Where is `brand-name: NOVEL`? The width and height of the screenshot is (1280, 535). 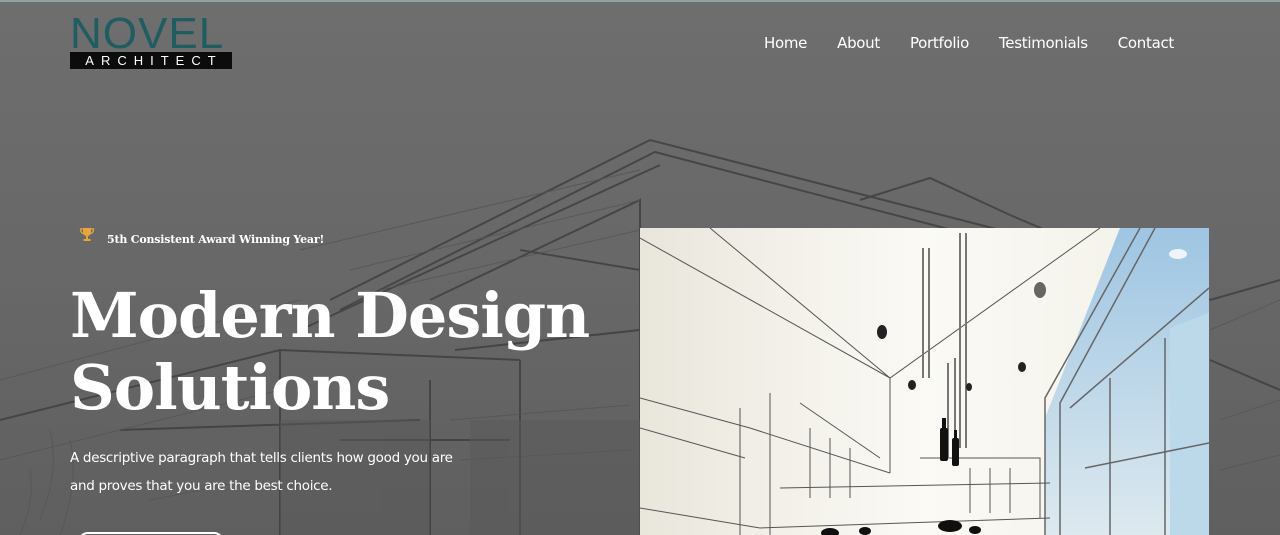 brand-name: NOVEL is located at coordinates (147, 33).